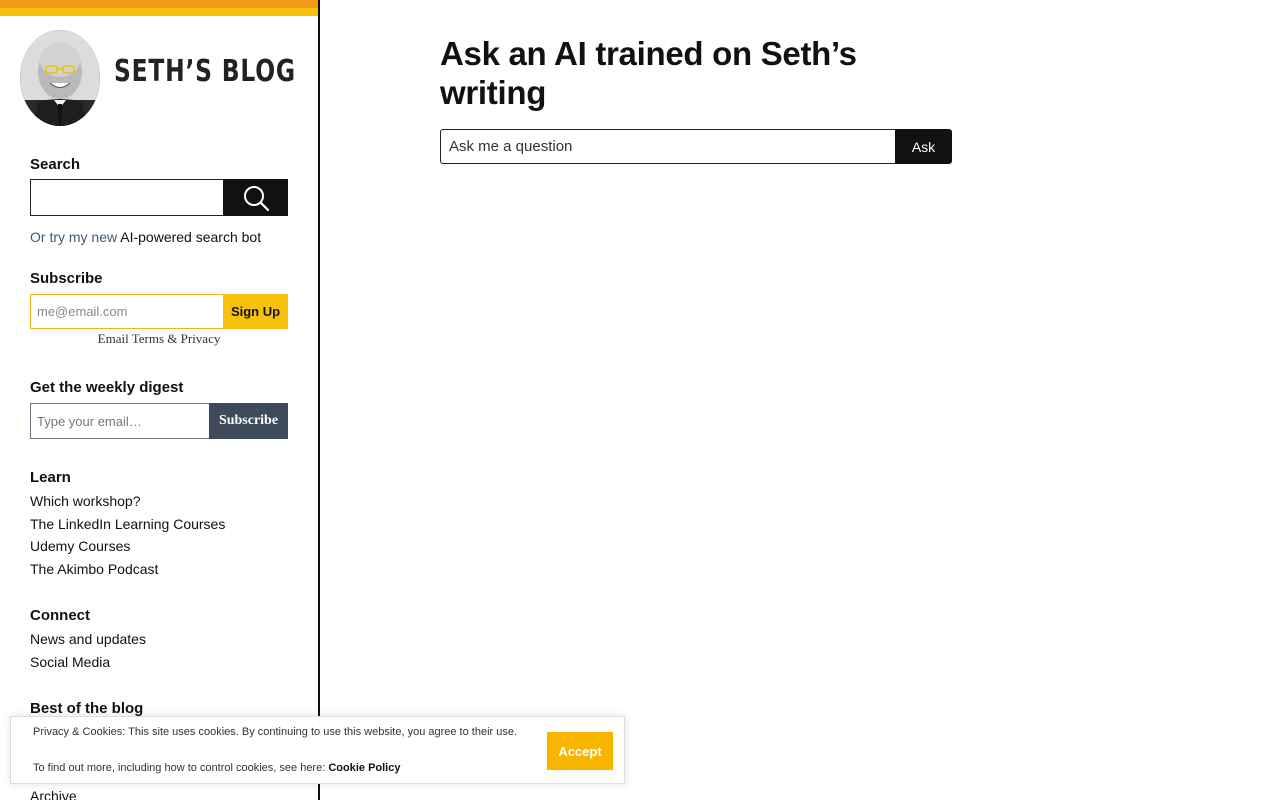 This screenshot has height=800, width=1280. I want to click on search-input, so click(127, 197).